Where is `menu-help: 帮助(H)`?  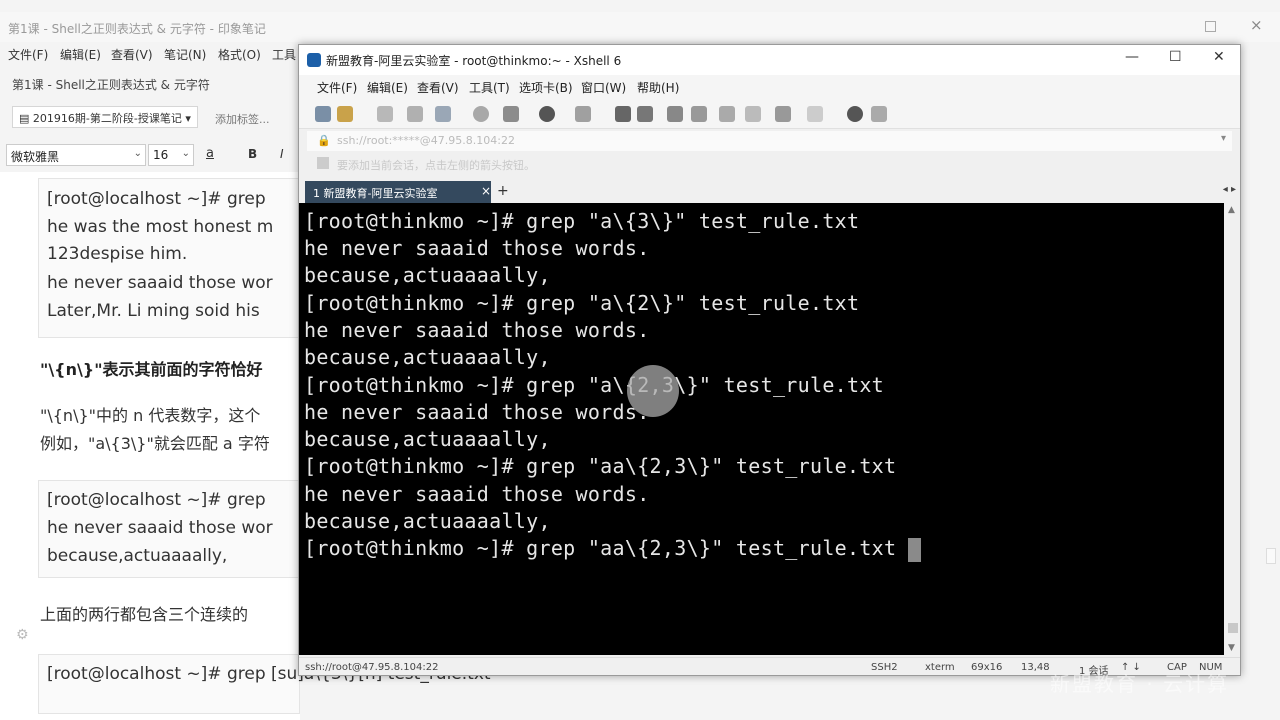 menu-help: 帮助(H) is located at coordinates (658, 87).